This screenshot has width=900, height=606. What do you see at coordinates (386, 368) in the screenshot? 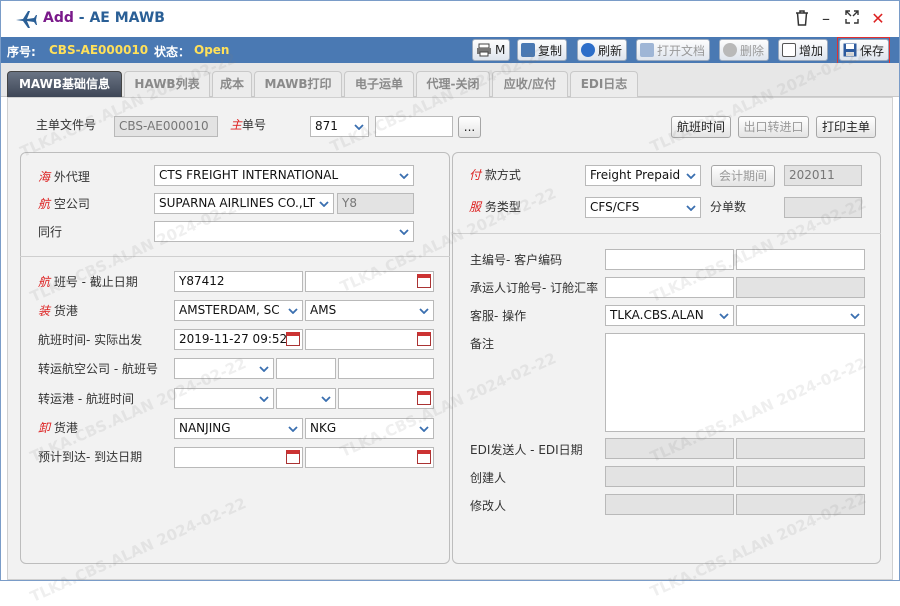
I see `transfer-flight-extra-input` at bounding box center [386, 368].